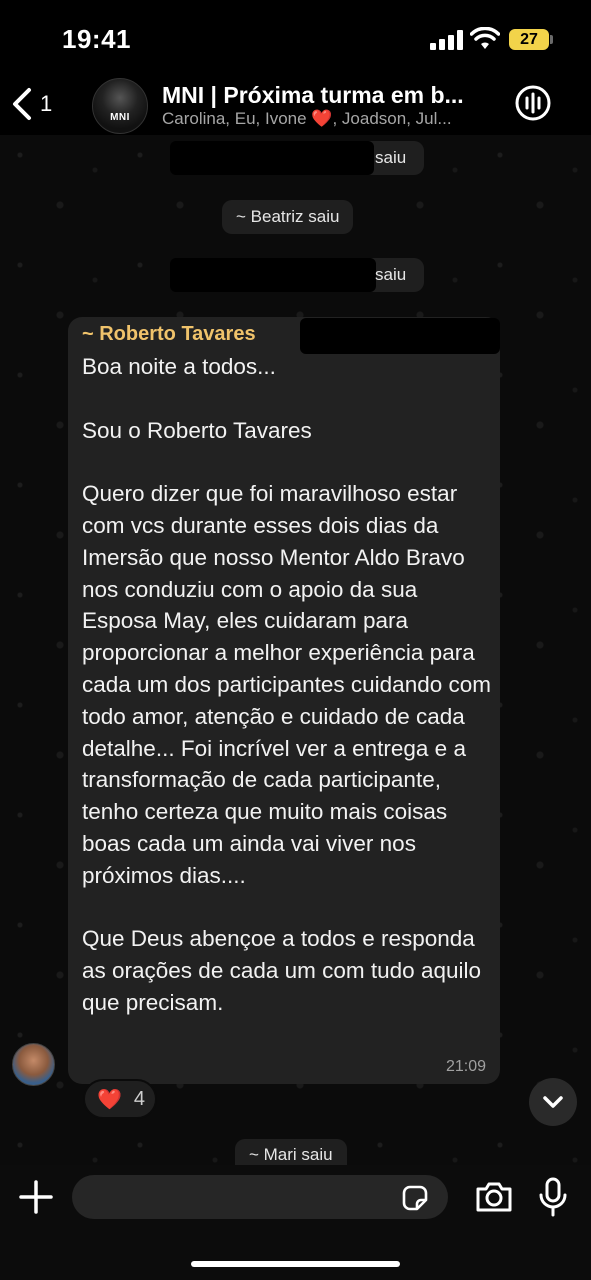  Describe the element at coordinates (120, 106) in the screenshot. I see `group-avatar: MNI` at that location.